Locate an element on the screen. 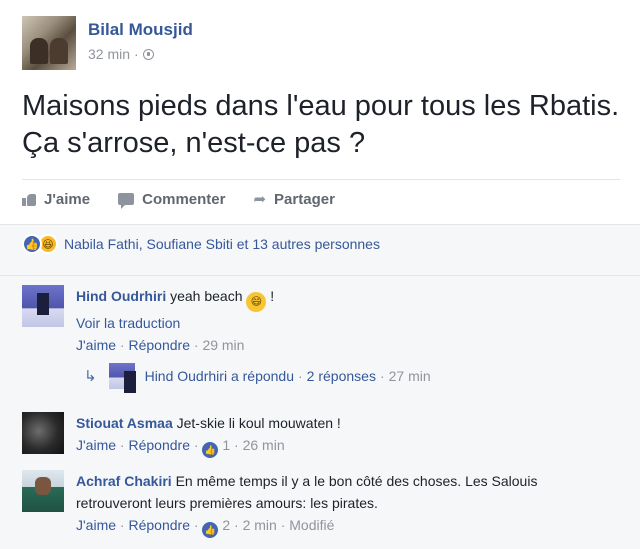 Image resolution: width=640 pixels, height=549 pixels. comment-text: Jet-skie li koul mouwaten ! is located at coordinates (258, 423).